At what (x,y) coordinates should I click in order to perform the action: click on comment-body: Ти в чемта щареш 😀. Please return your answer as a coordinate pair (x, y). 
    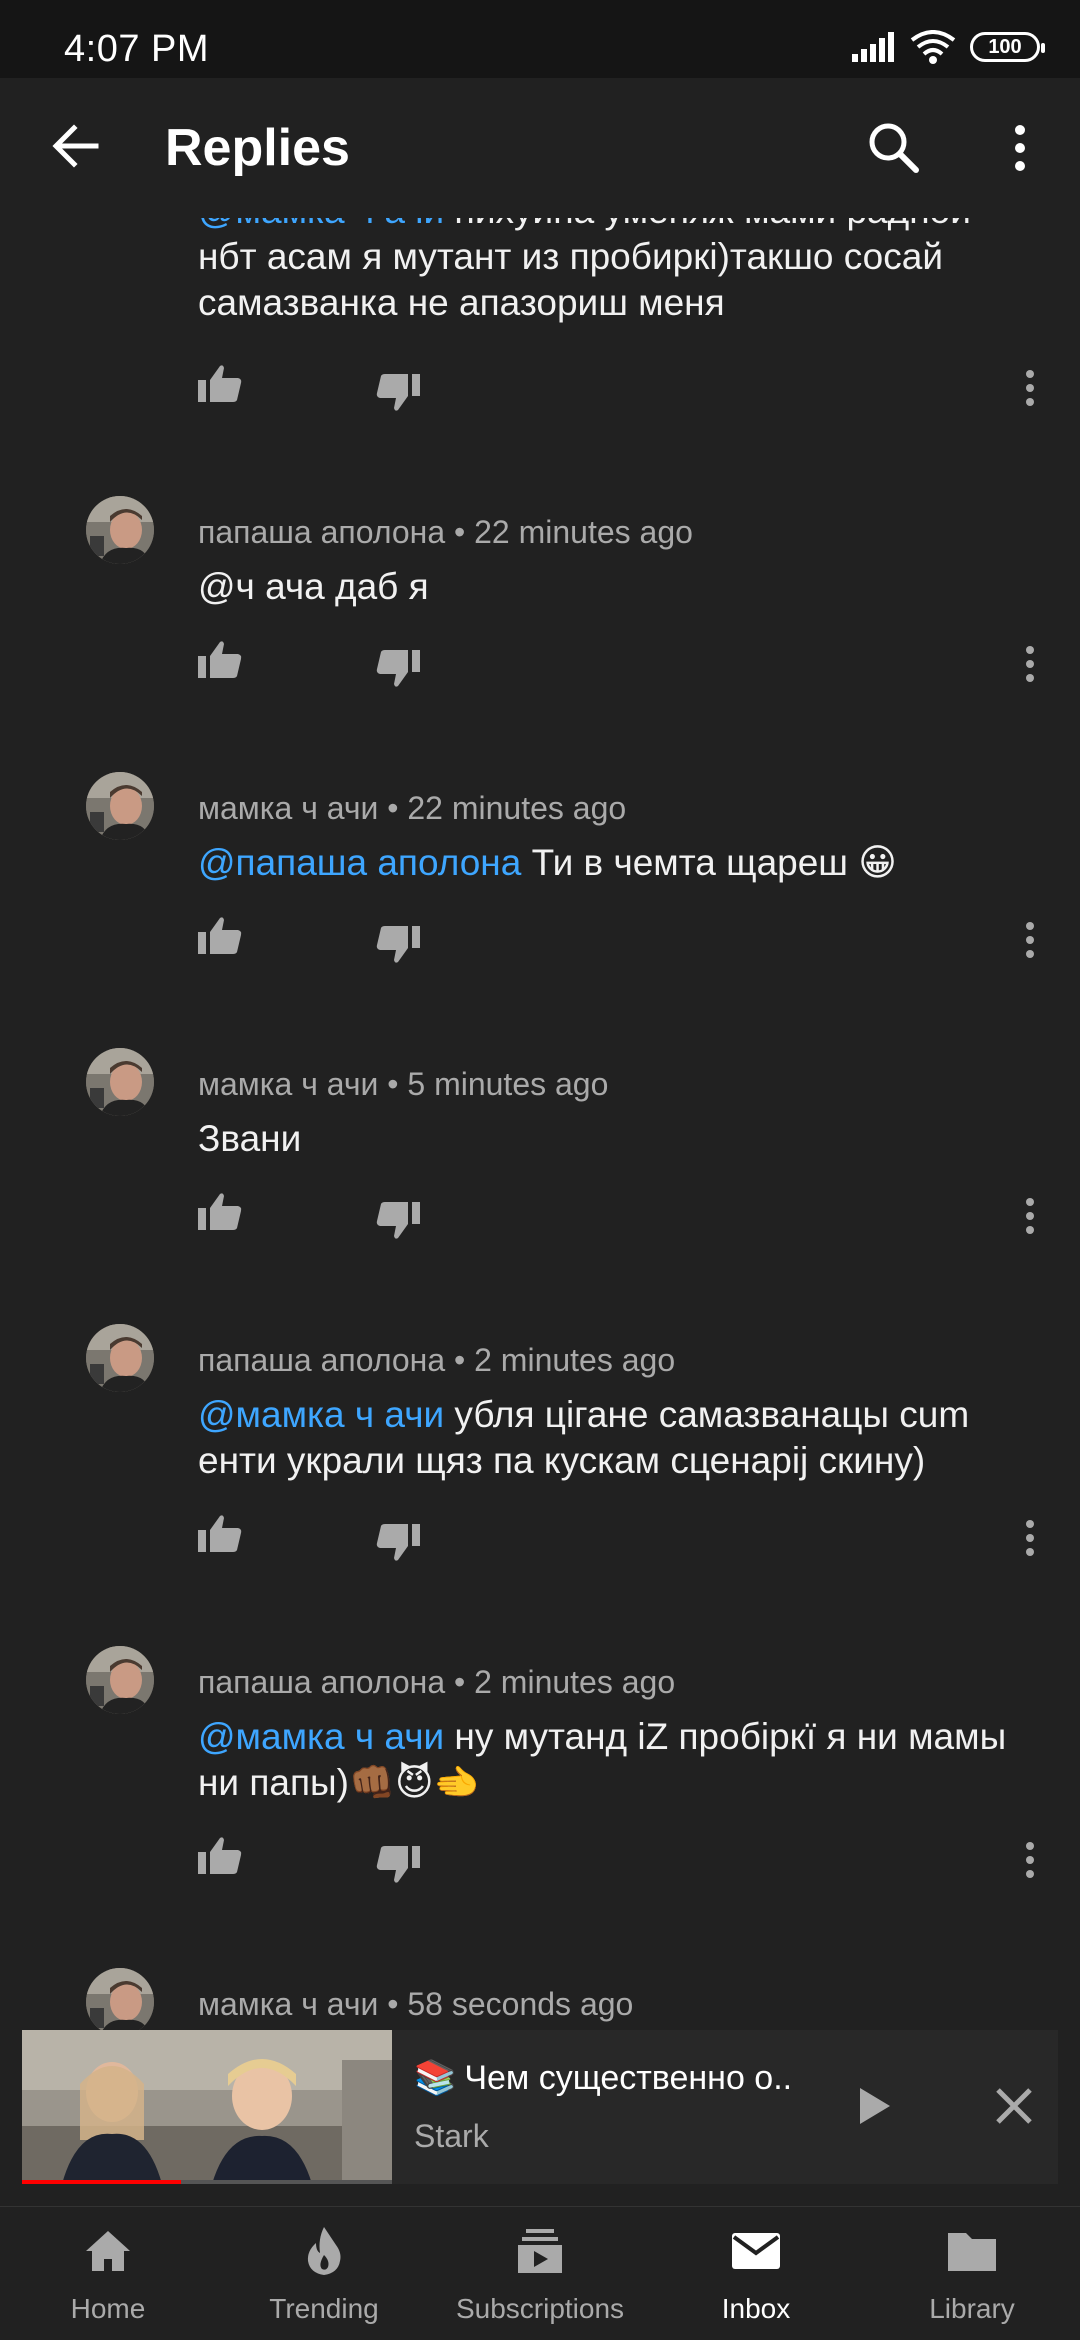
    Looking at the image, I should click on (709, 862).